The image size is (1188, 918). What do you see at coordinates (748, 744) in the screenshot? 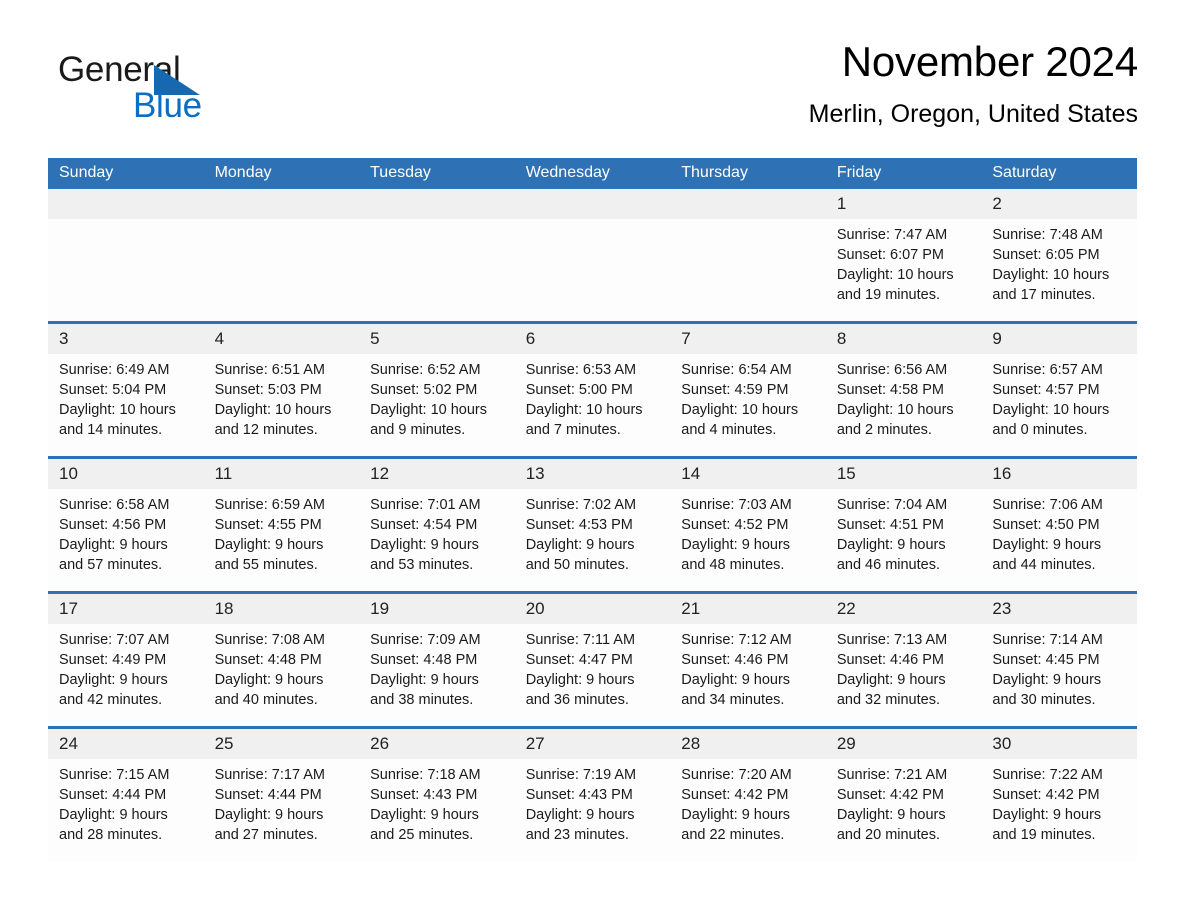
I see `day-number: 28` at bounding box center [748, 744].